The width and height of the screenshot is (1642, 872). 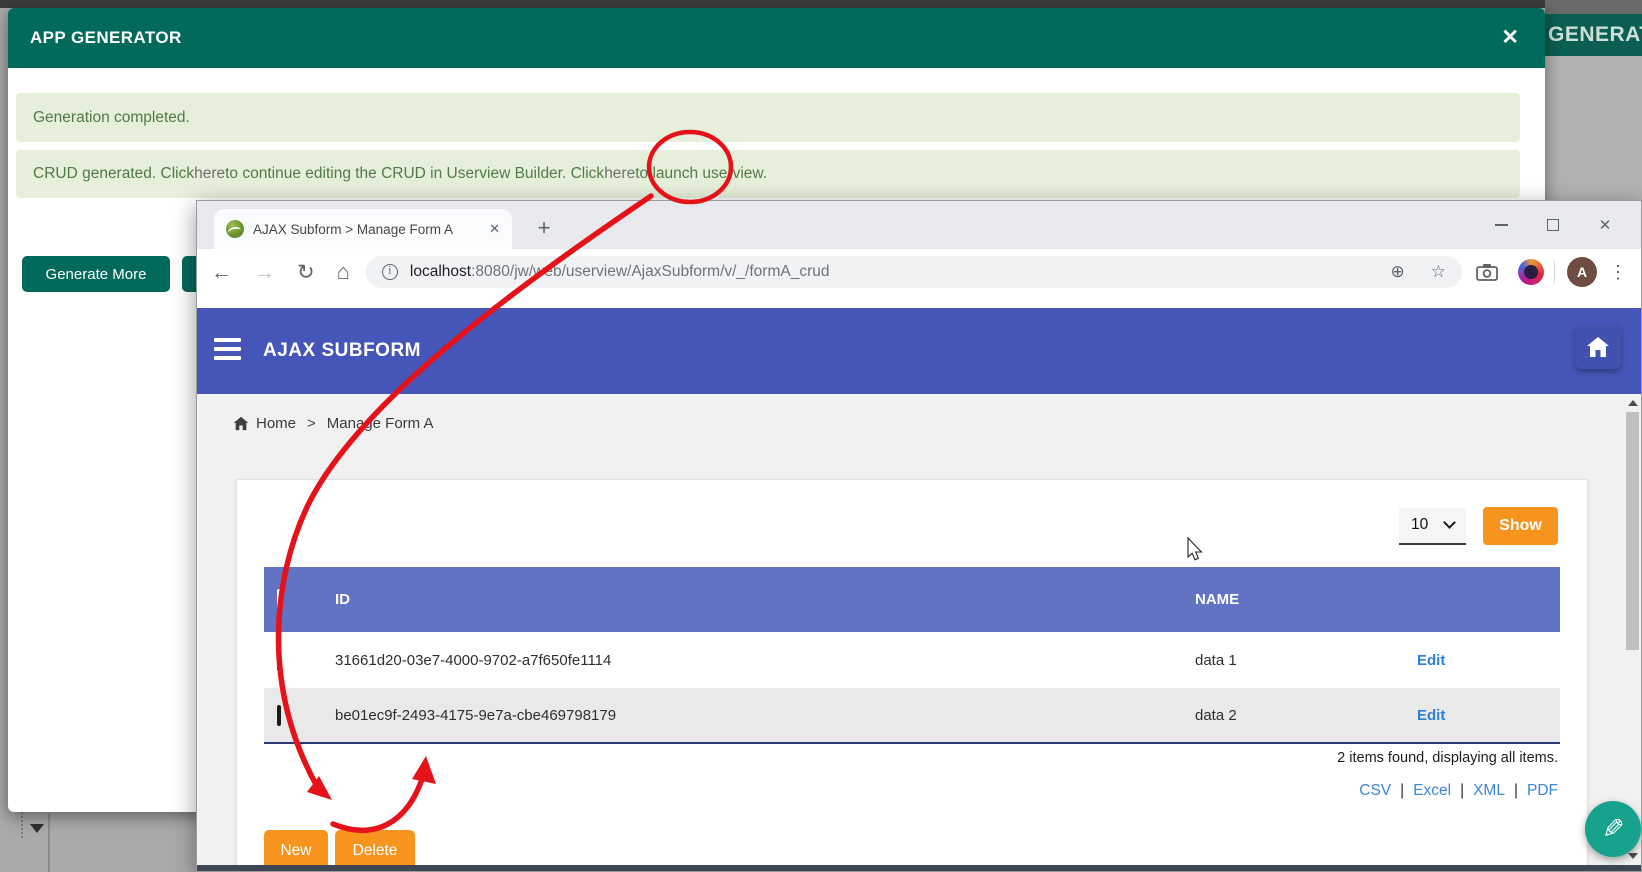 I want to click on joget-favicon-icon, so click(x=235, y=229).